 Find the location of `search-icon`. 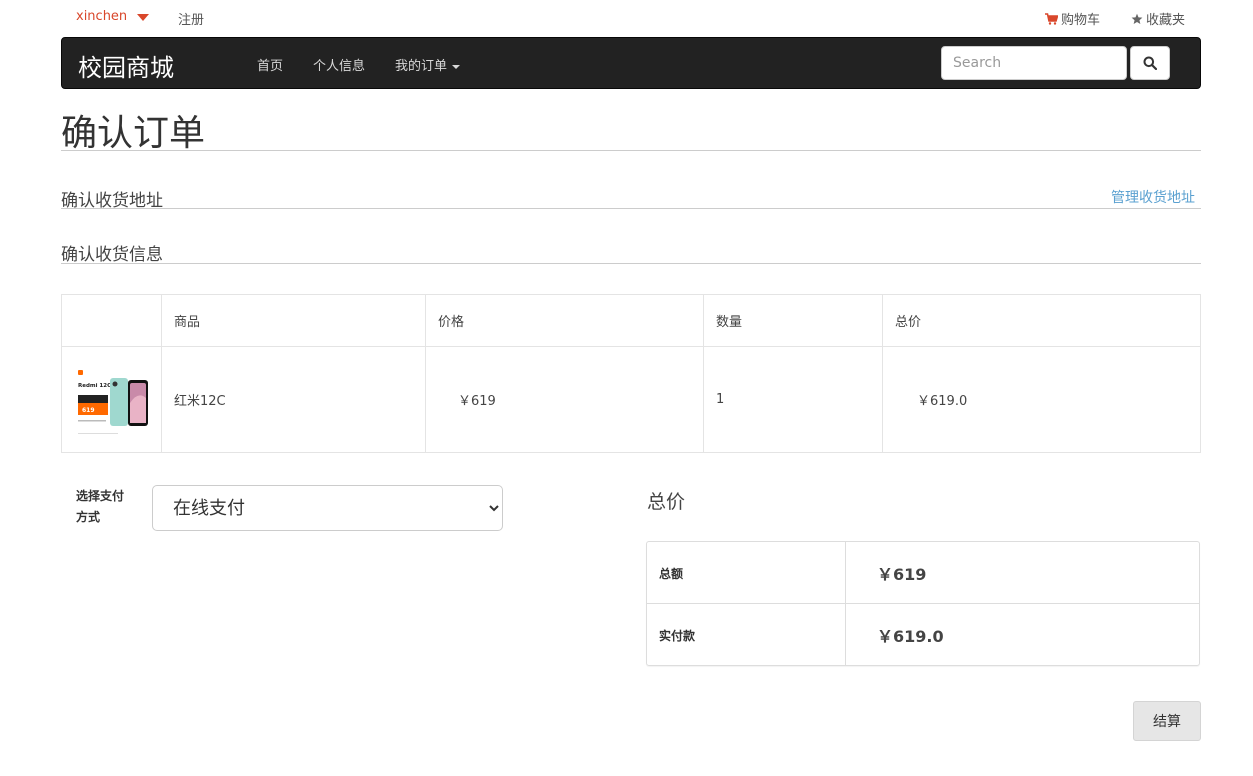

search-icon is located at coordinates (1150, 63).